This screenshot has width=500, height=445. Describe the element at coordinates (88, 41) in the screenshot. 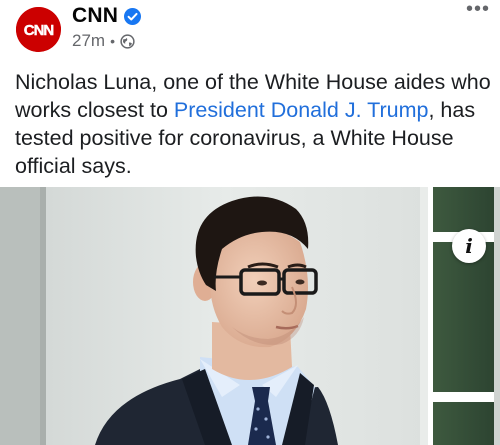

I see `post-timestamp: 27m` at that location.